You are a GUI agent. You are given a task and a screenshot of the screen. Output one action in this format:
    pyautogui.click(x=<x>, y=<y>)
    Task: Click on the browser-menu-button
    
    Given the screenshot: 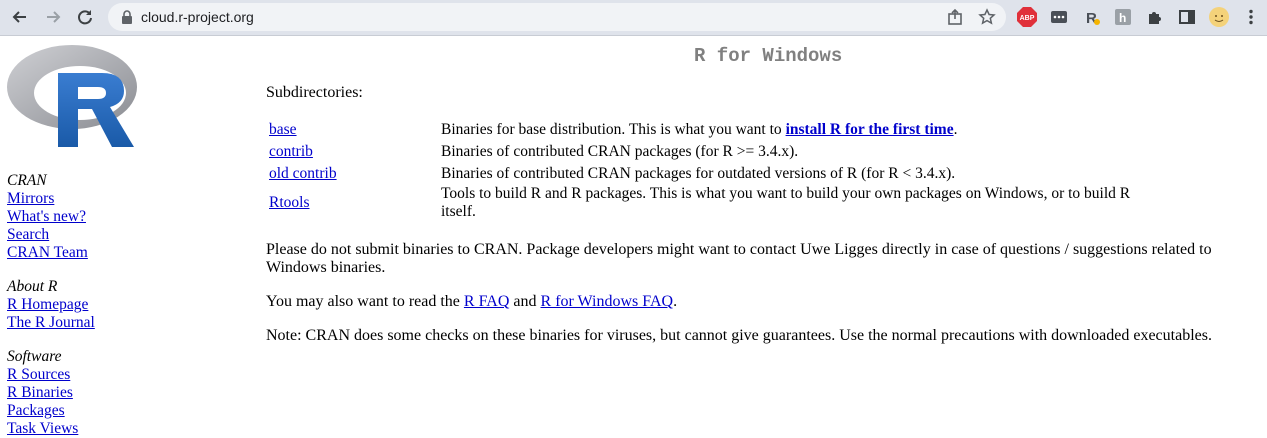 What is the action you would take?
    pyautogui.click(x=1251, y=17)
    